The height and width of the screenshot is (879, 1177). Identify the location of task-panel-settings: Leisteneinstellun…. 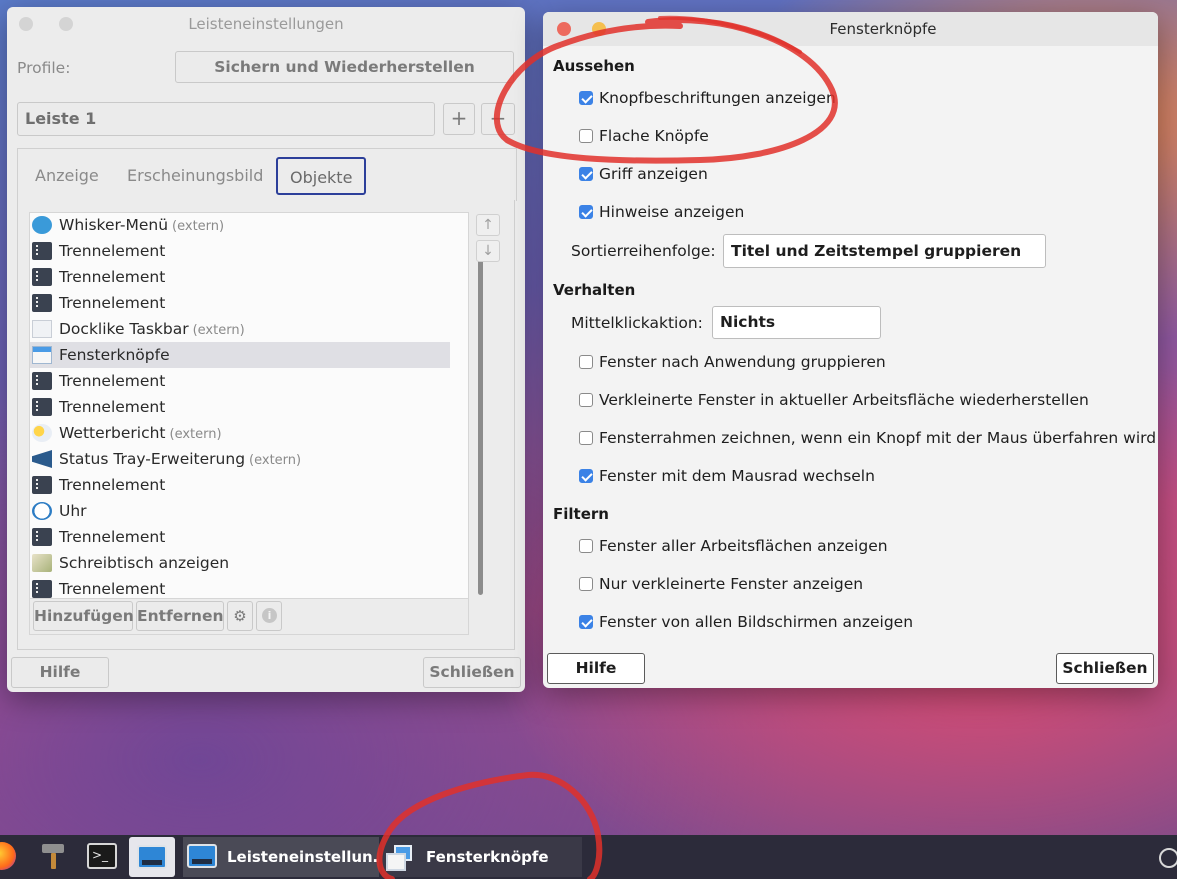
(281, 857).